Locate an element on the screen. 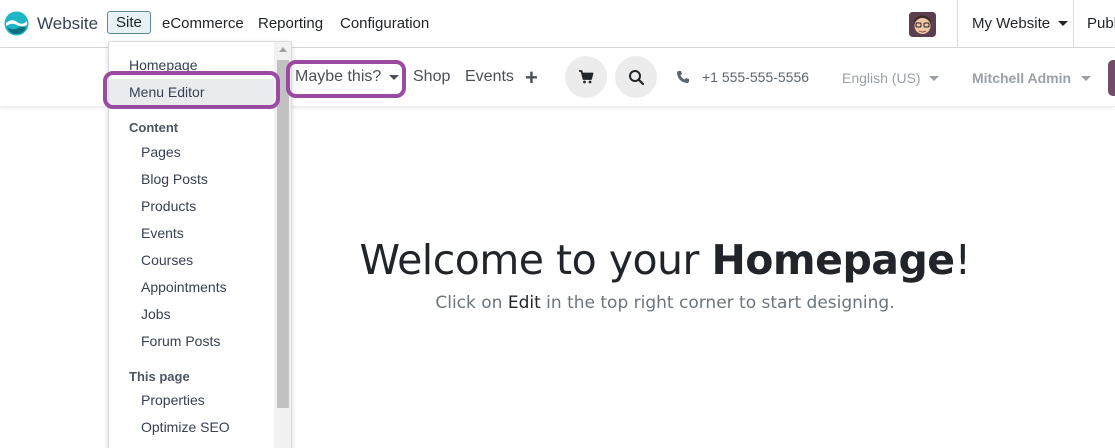 The width and height of the screenshot is (1115, 448). my-website-dropdown: My Website is located at coordinates (1020, 23).